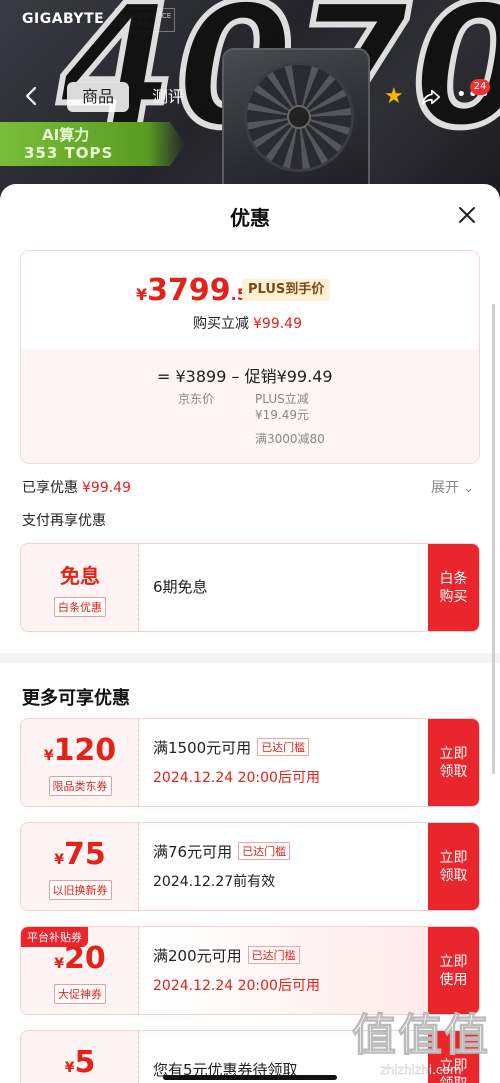 The height and width of the screenshot is (1083, 500). Describe the element at coordinates (80, 786) in the screenshot. I see `coupon-type: 限品类东券` at that location.